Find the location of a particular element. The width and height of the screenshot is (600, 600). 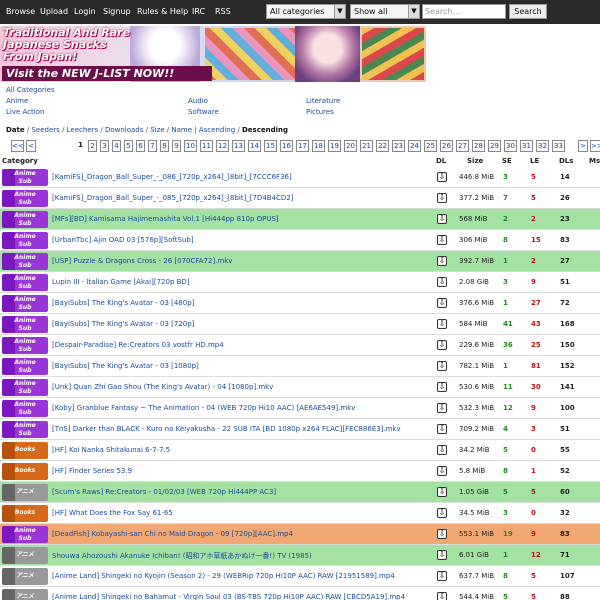

prev-page-button: < is located at coordinates (31, 146).